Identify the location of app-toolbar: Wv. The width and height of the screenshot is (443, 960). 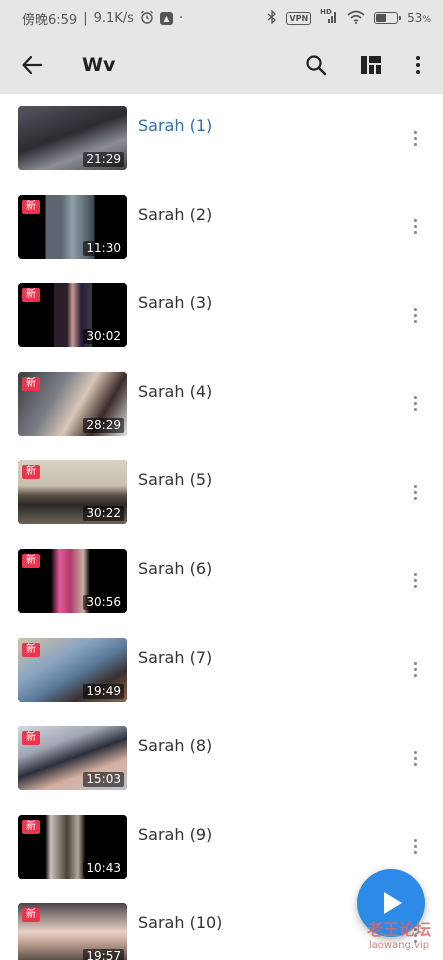
(221, 65).